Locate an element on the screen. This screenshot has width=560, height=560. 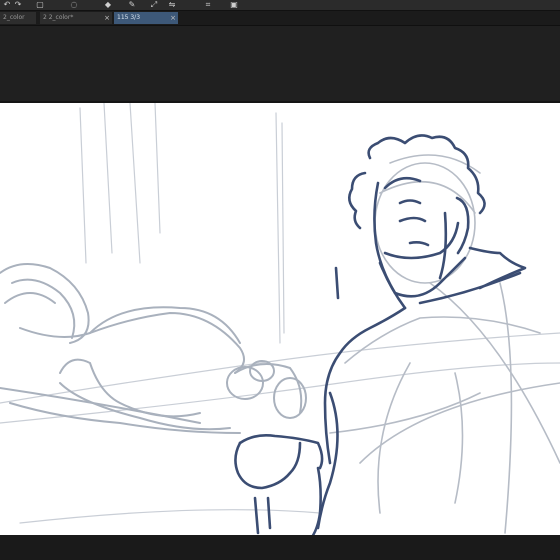
flip-icon: ⇋ is located at coordinates (172, 5).